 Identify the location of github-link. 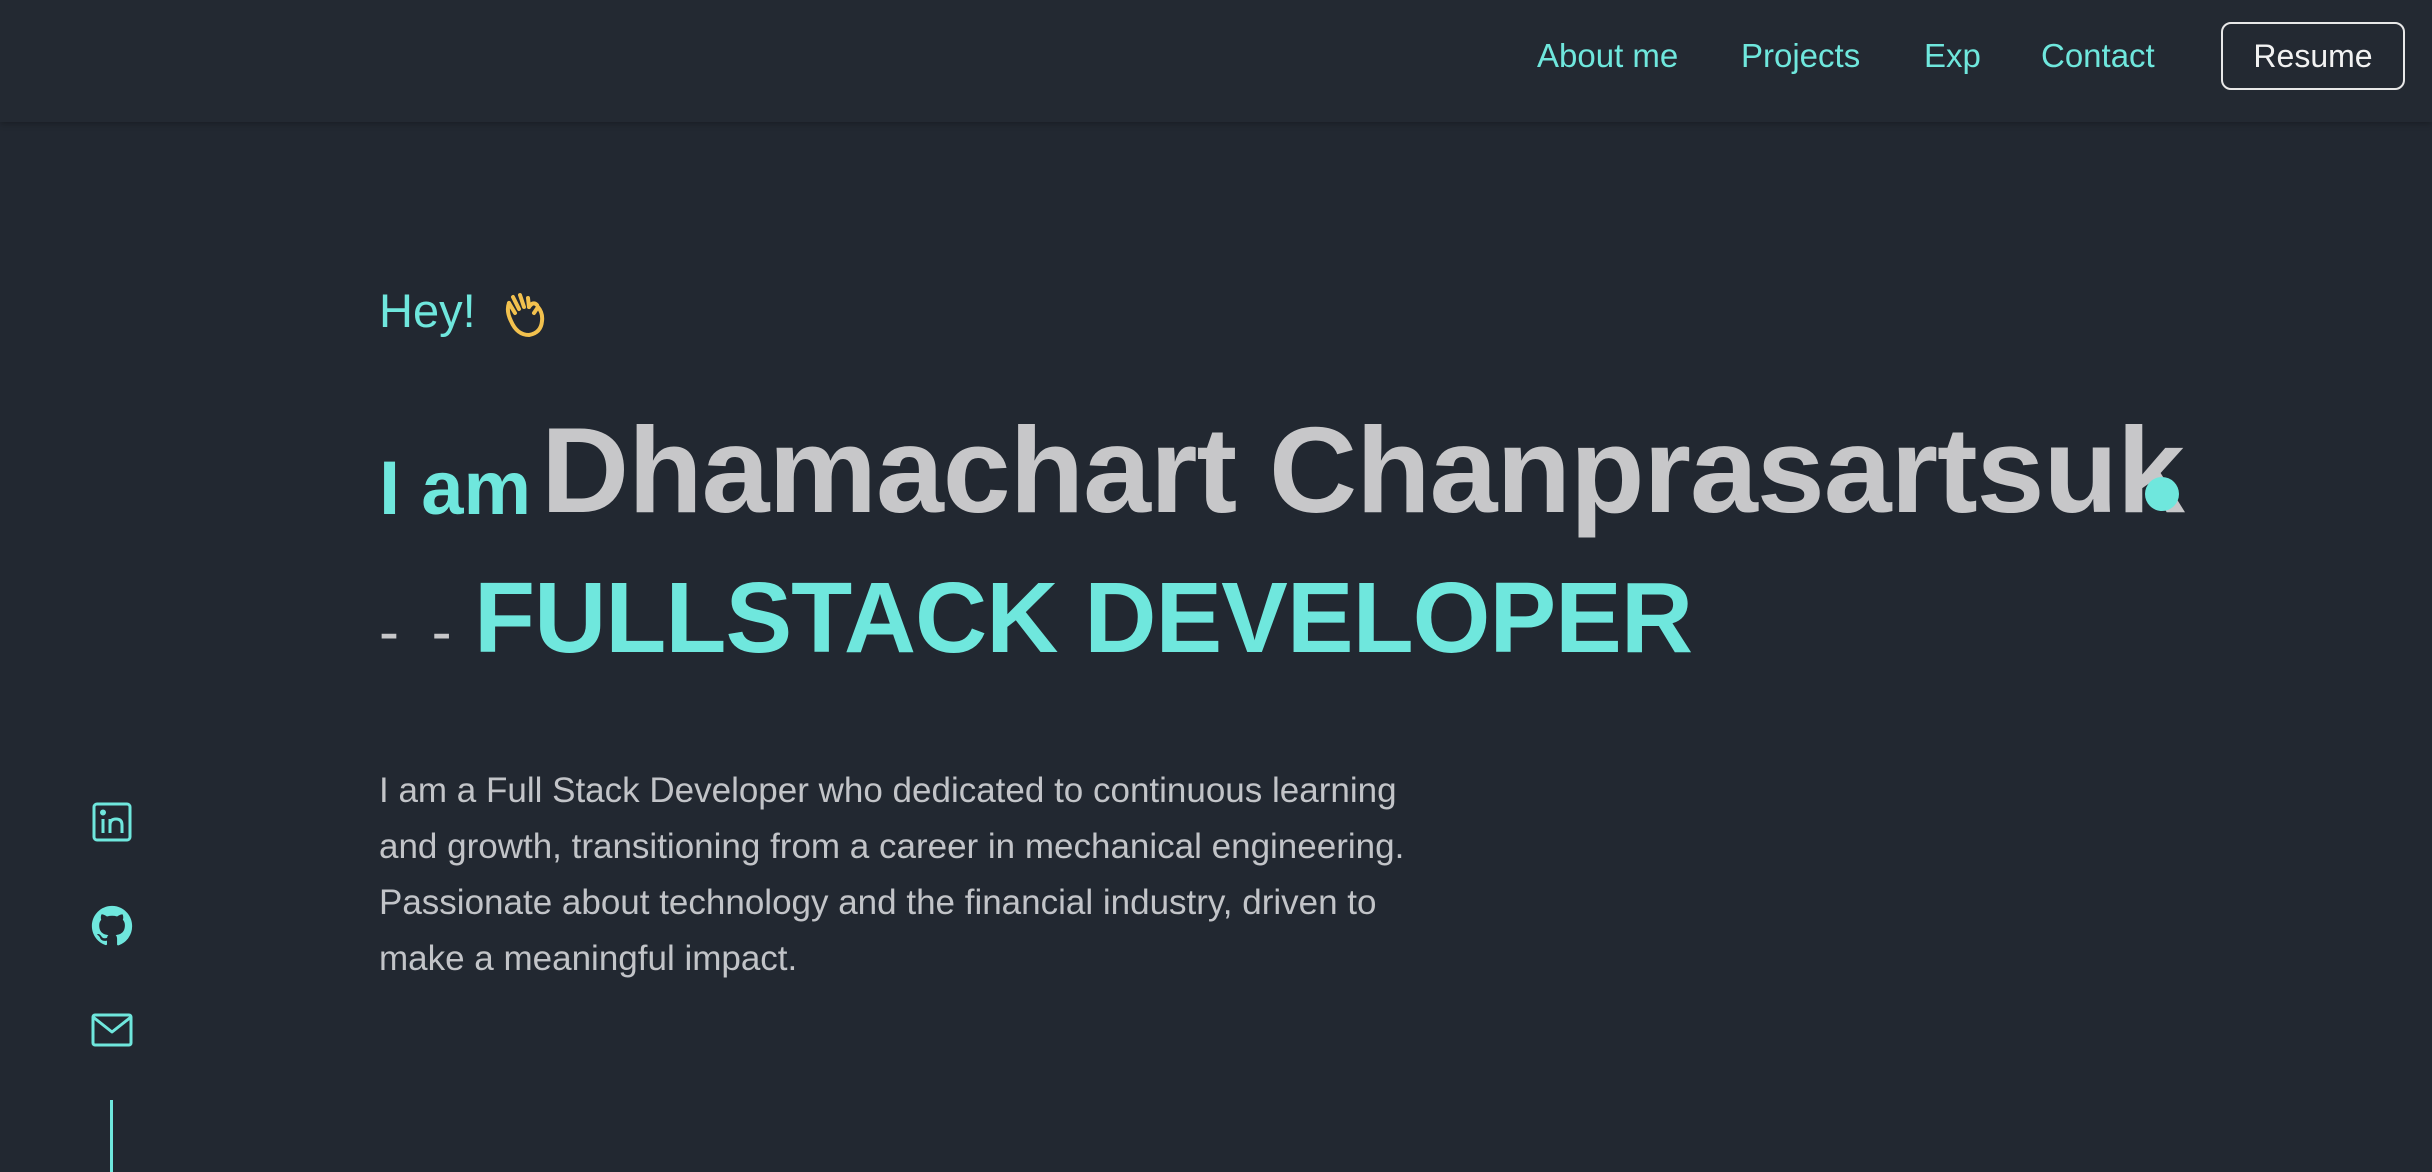
(112, 928).